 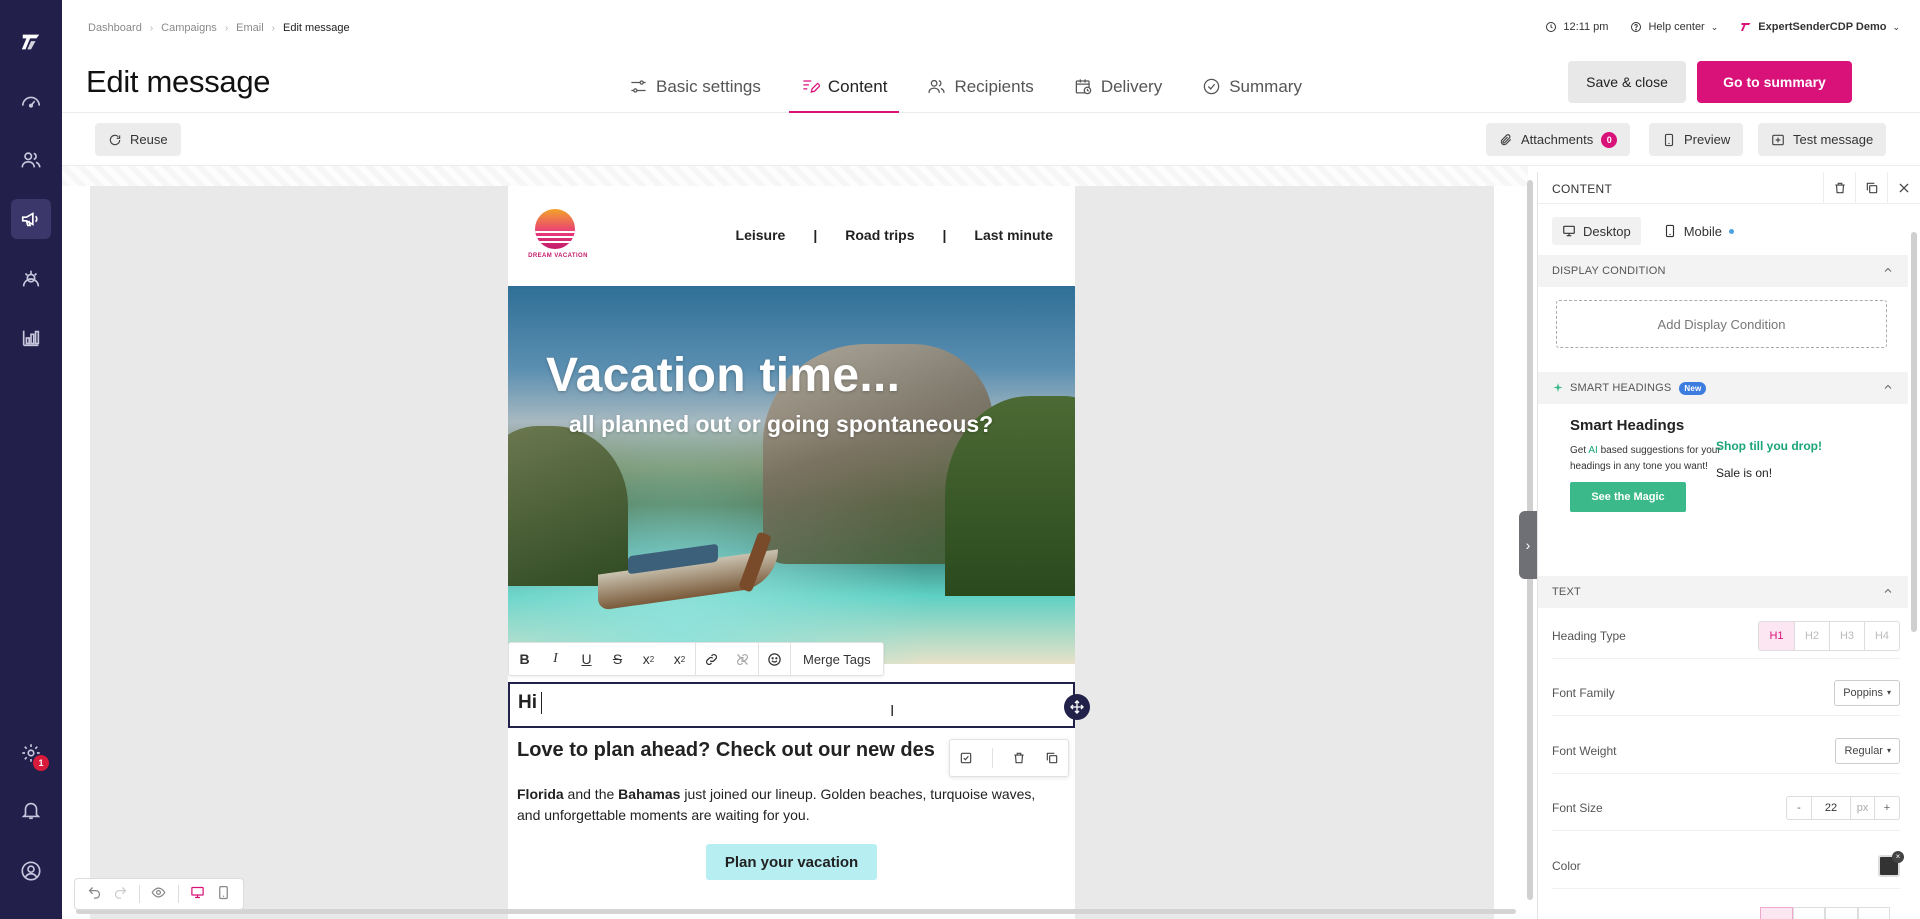 I want to click on breadcrumb-campaigns: Campaigns, so click(x=189, y=28).